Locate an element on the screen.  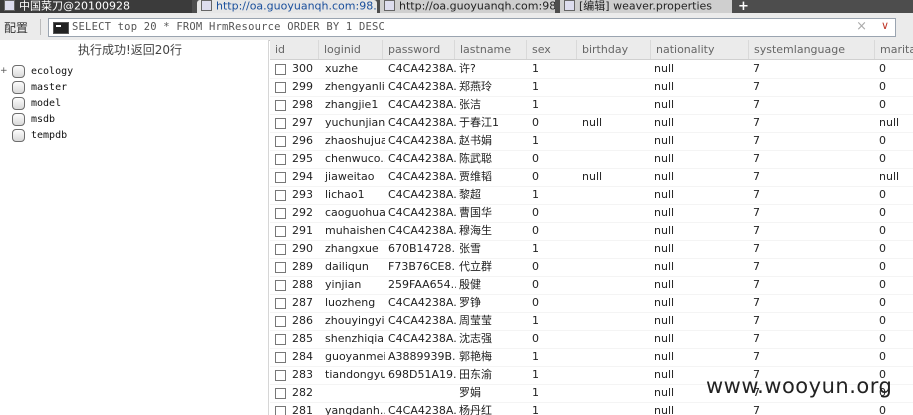
page-icon is located at coordinates (389, 5).